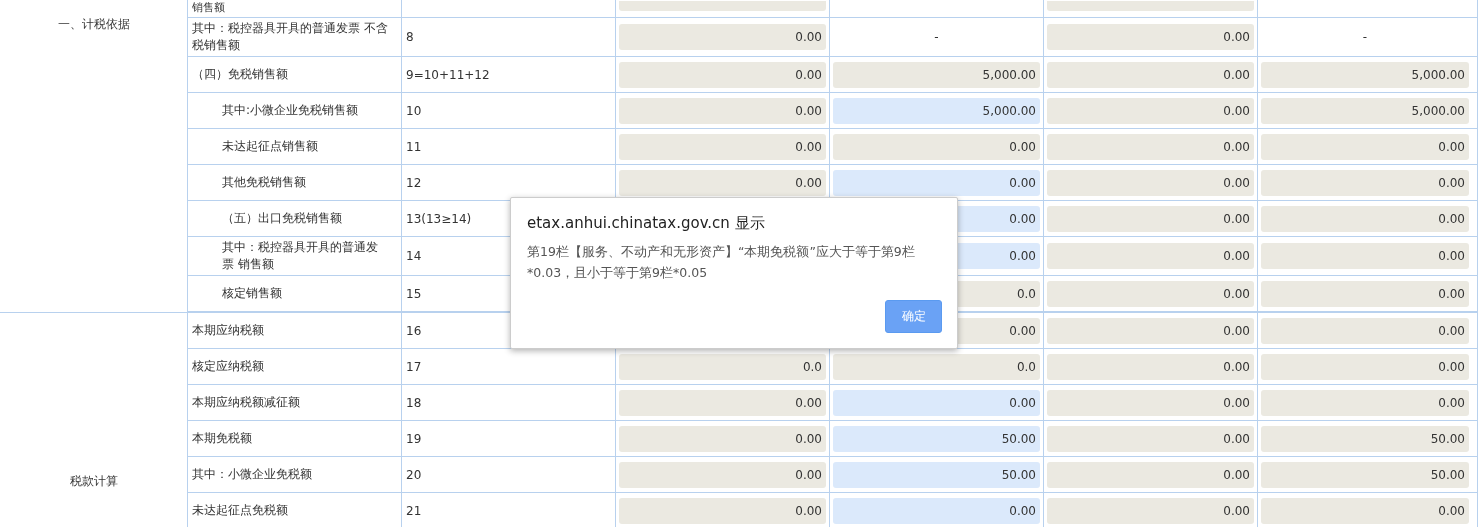 The width and height of the screenshot is (1483, 527). I want to click on item-label: （四）免税销售额, so click(240, 74).